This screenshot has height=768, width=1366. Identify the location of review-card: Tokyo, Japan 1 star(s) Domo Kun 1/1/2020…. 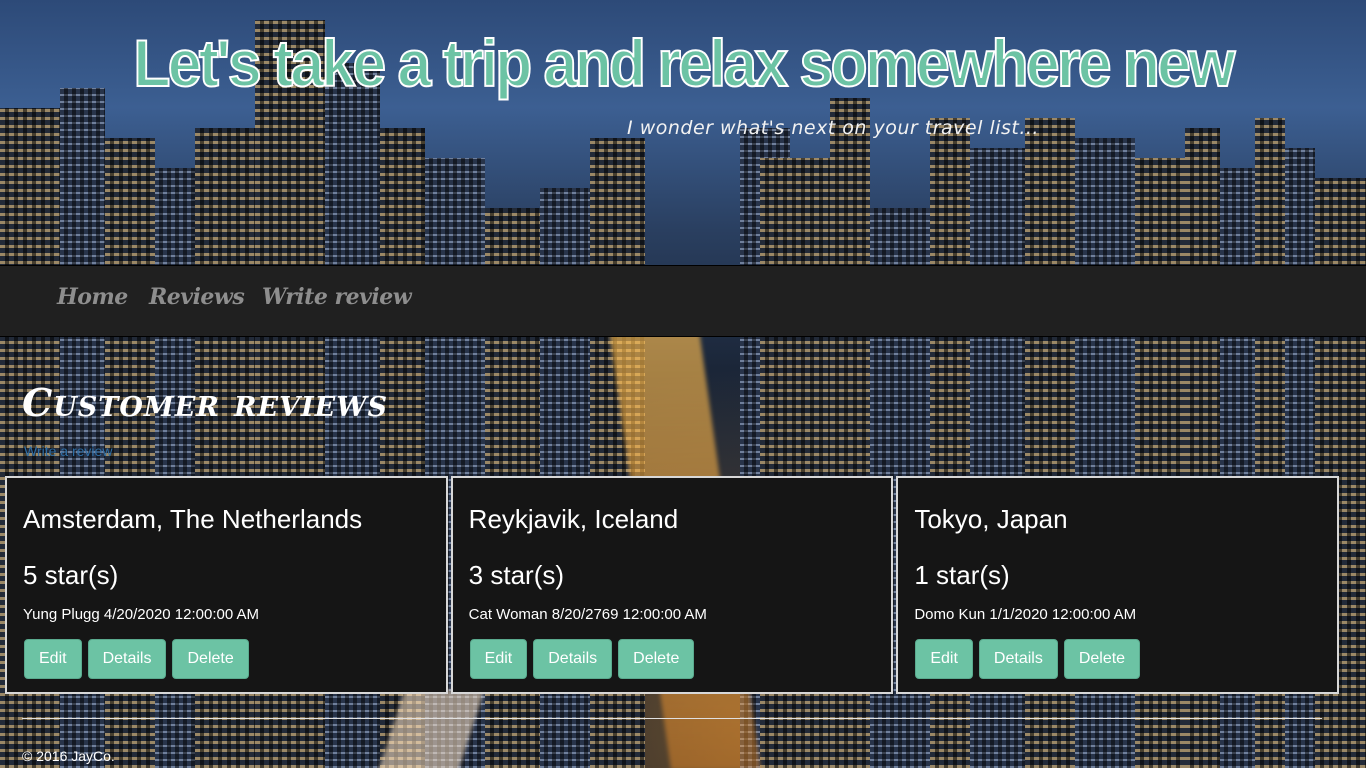
(1118, 585).